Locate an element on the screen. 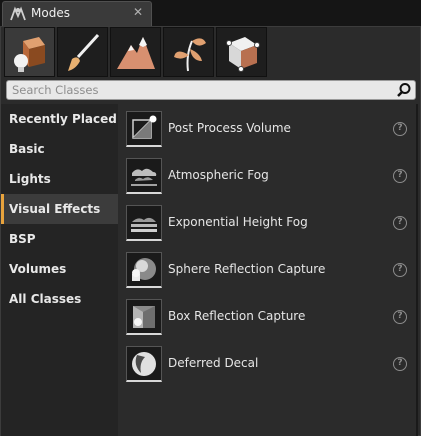 This screenshot has width=421, height=436. search-icon is located at coordinates (404, 90).